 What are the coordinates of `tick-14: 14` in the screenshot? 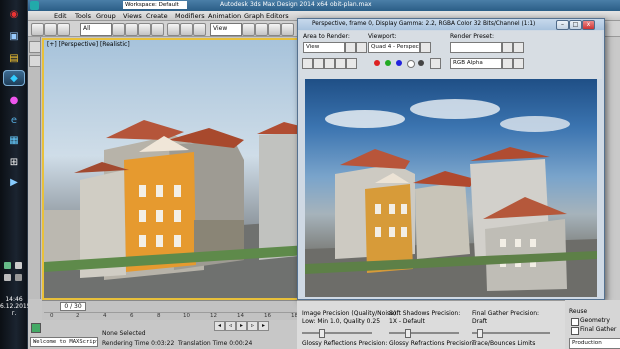 It's located at (240, 316).